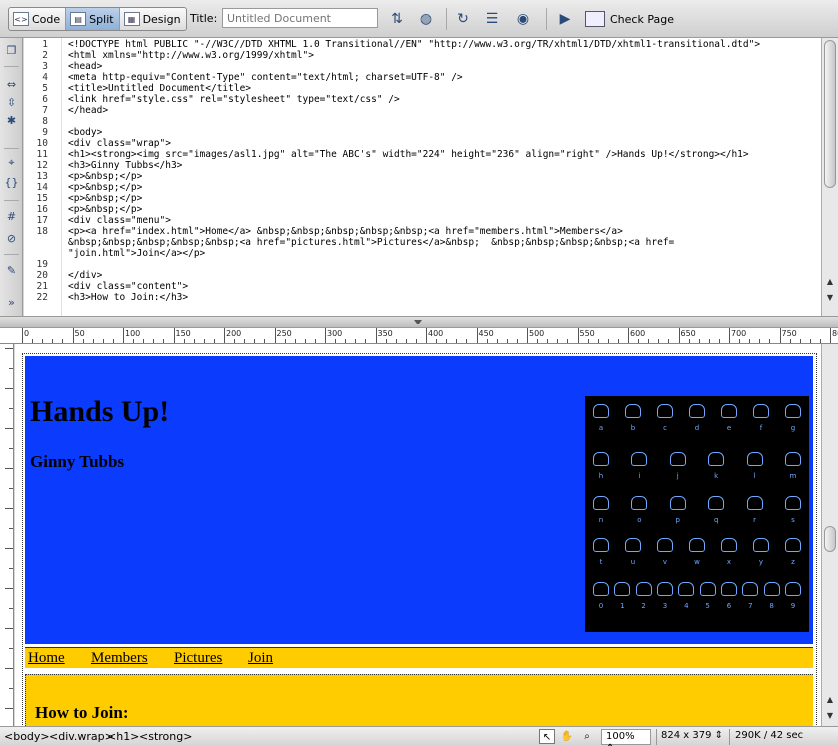  Describe the element at coordinates (771, 606) in the screenshot. I see `asl-letter: 8` at that location.